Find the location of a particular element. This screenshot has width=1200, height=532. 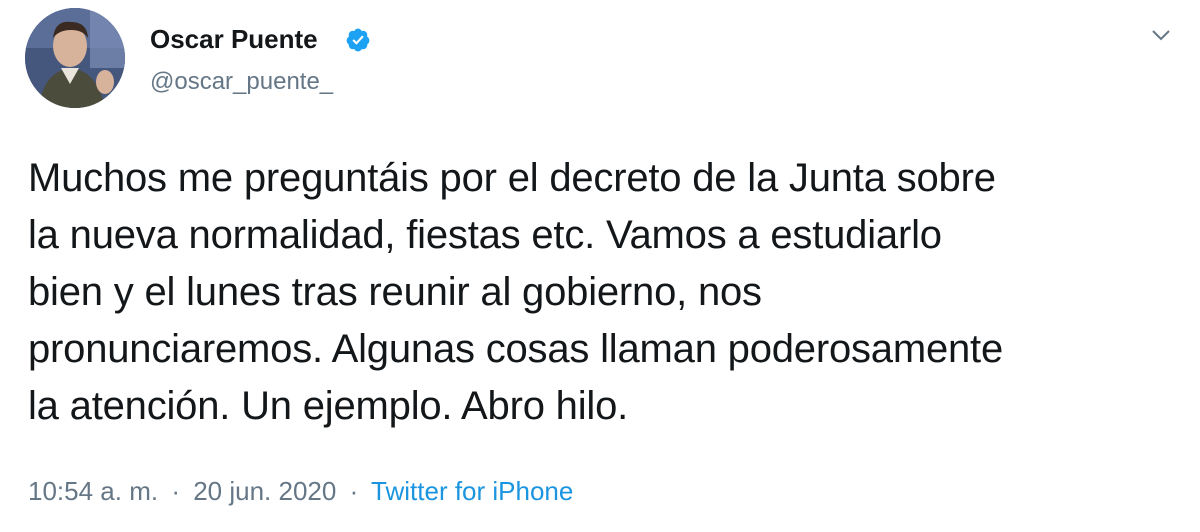

author-handle: @oscar_puente_ is located at coordinates (241, 82).